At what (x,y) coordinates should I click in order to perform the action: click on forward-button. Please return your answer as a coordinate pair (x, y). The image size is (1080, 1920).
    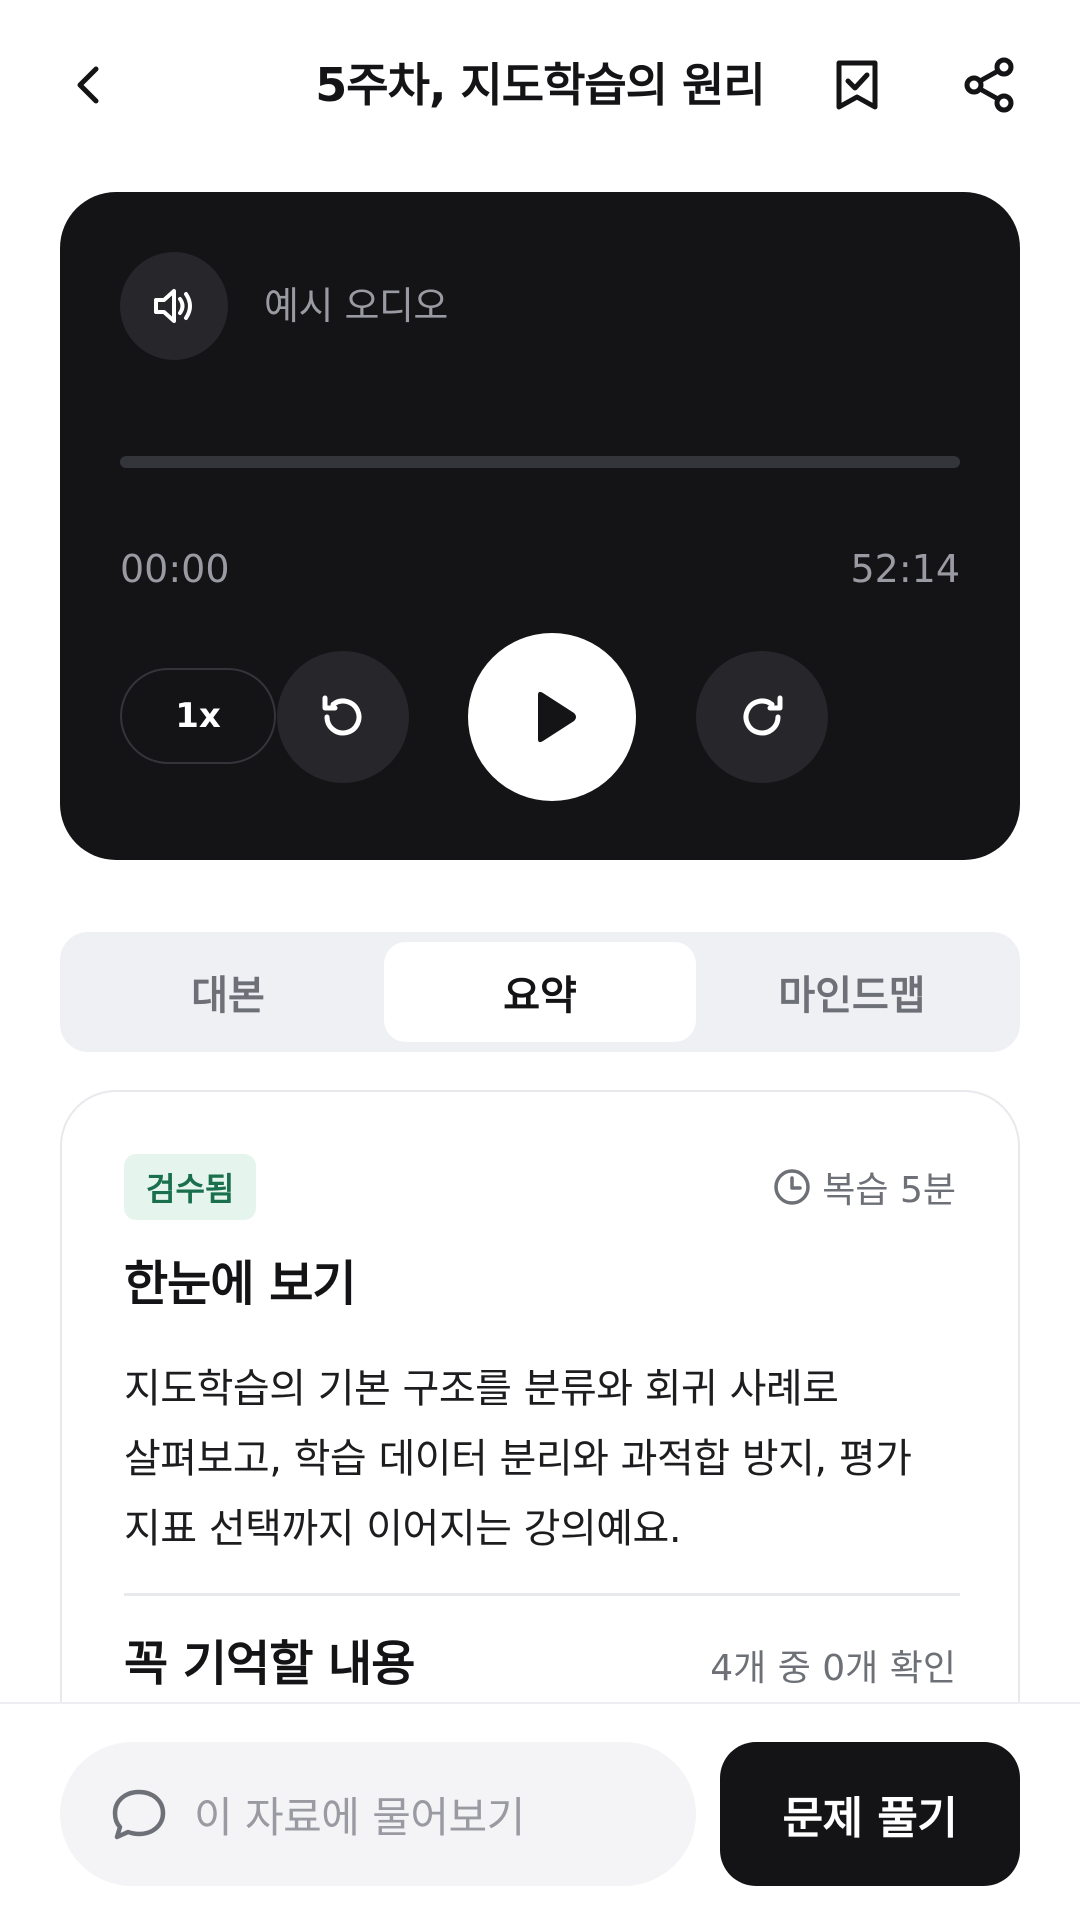
    Looking at the image, I should click on (762, 717).